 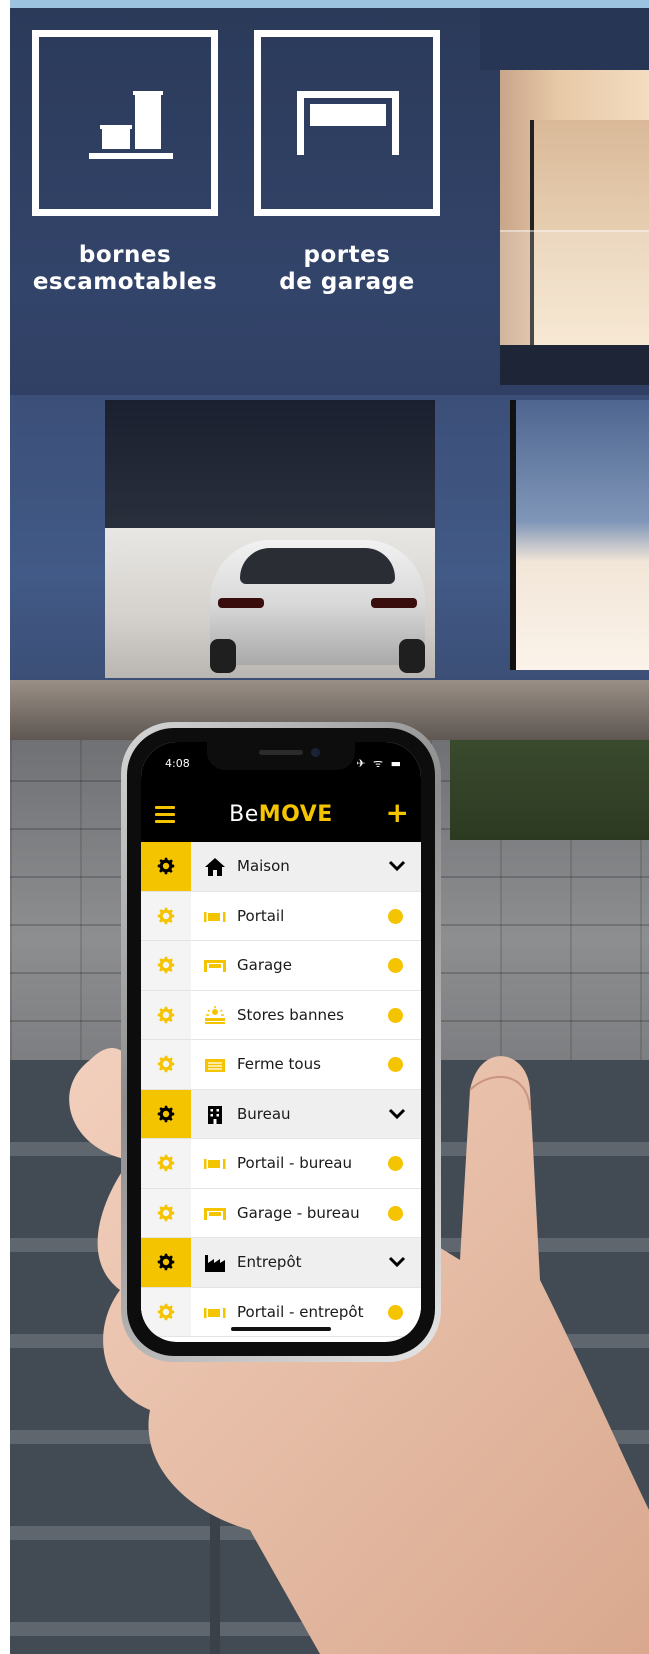 What do you see at coordinates (177, 763) in the screenshot?
I see `status-time: 4:08` at bounding box center [177, 763].